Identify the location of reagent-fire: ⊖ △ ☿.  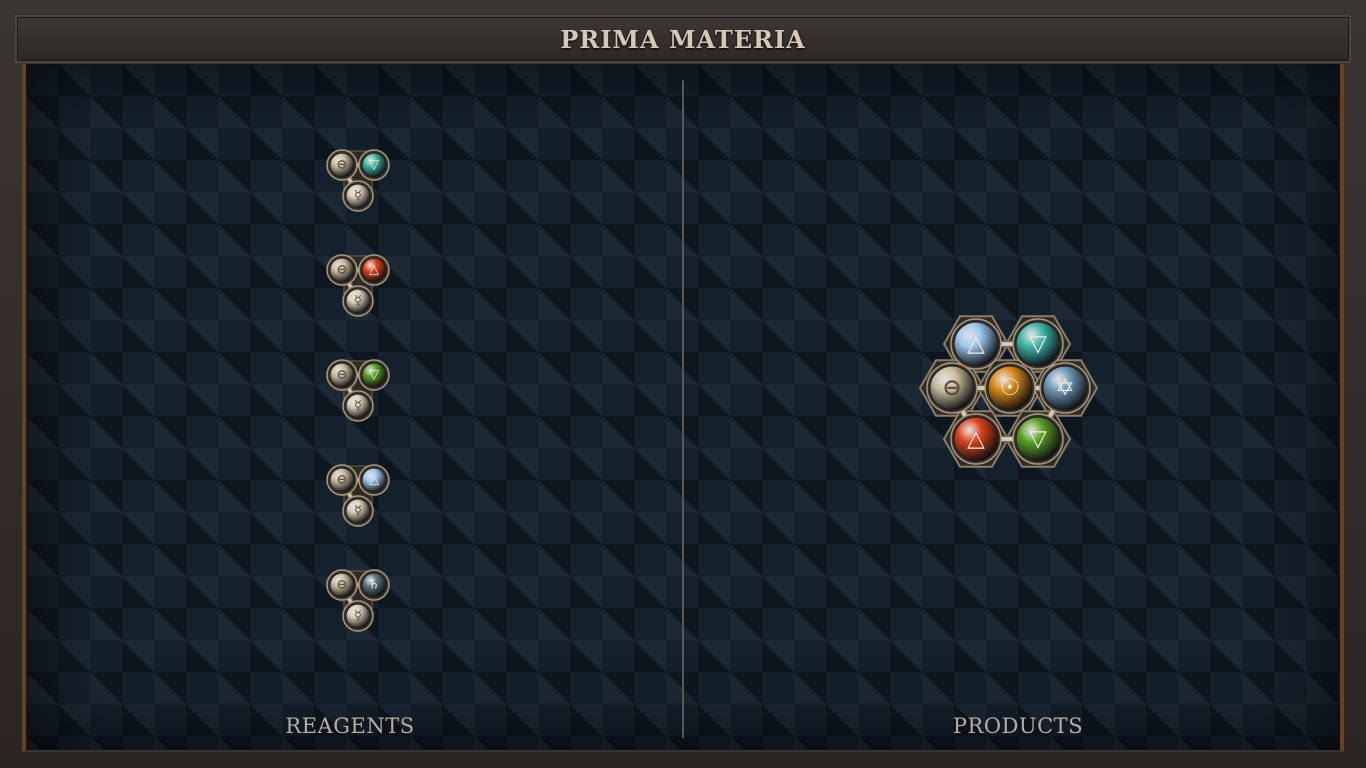
(360, 294).